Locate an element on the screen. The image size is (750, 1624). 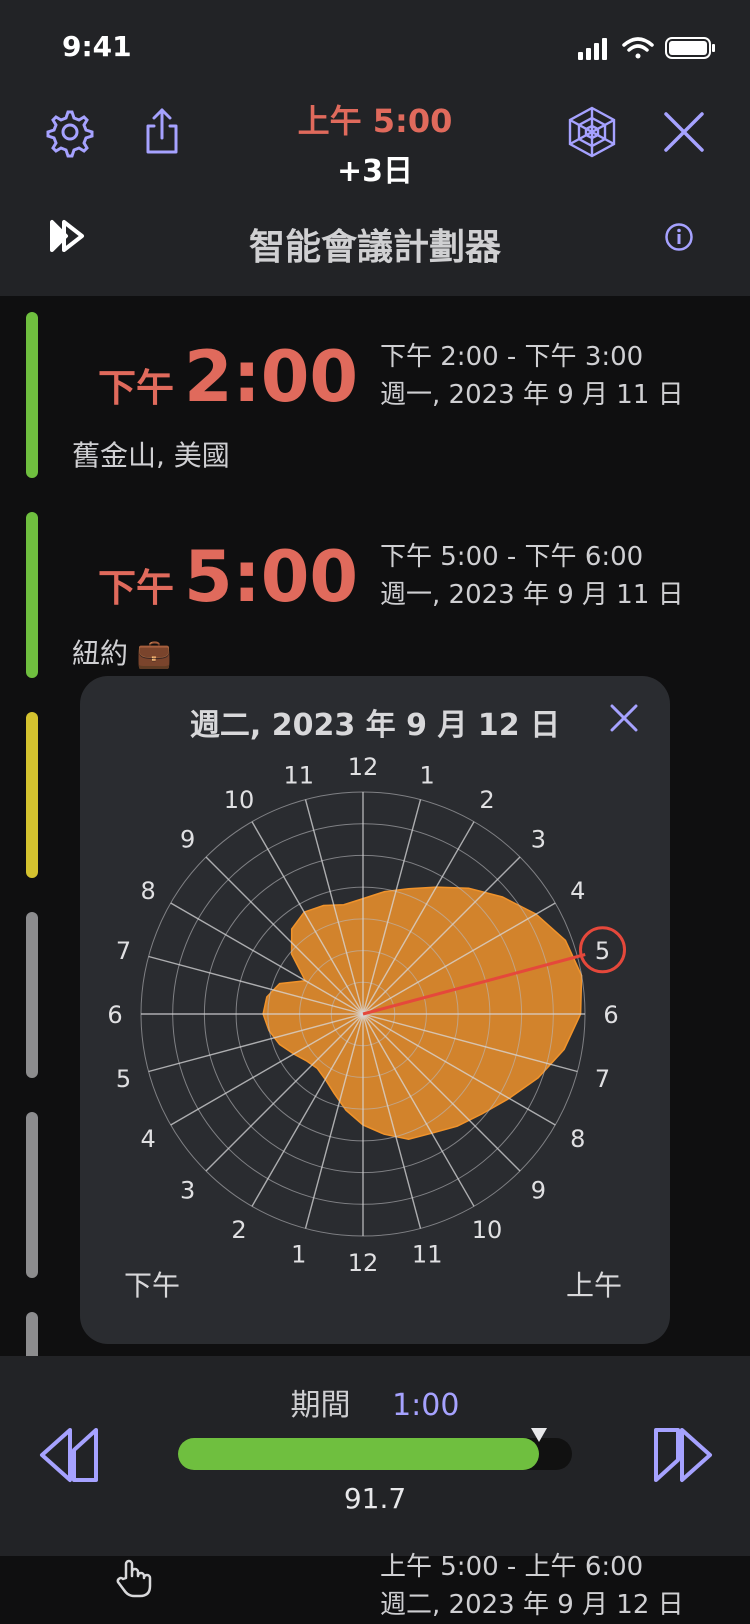
status-icons is located at coordinates (646, 48).